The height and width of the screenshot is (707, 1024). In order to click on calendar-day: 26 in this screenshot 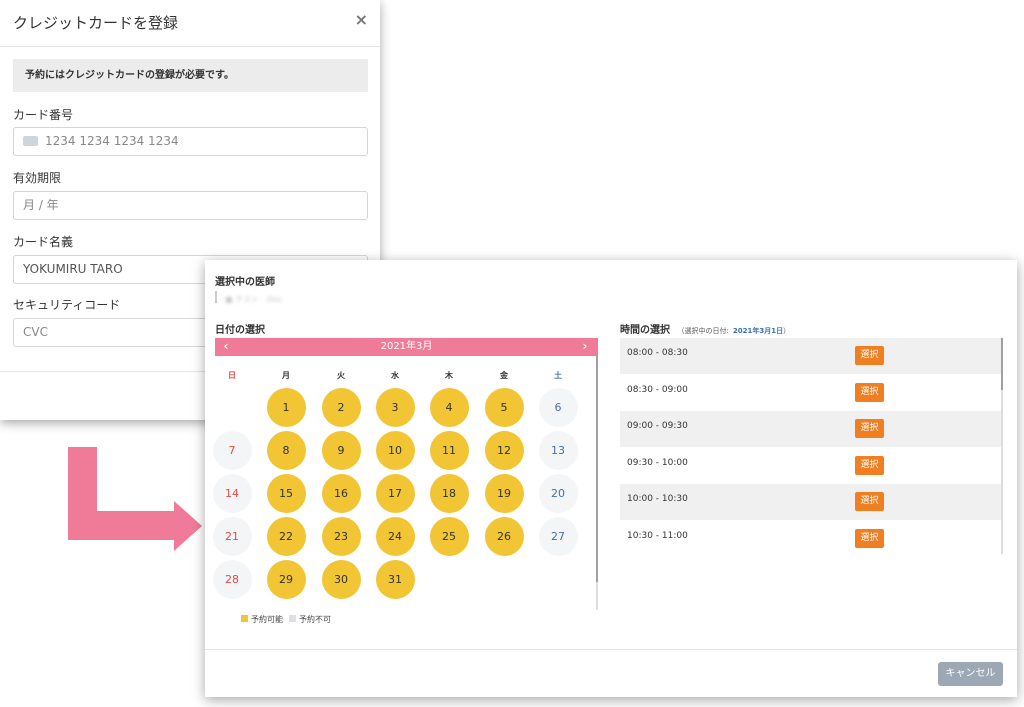, I will do `click(504, 536)`.